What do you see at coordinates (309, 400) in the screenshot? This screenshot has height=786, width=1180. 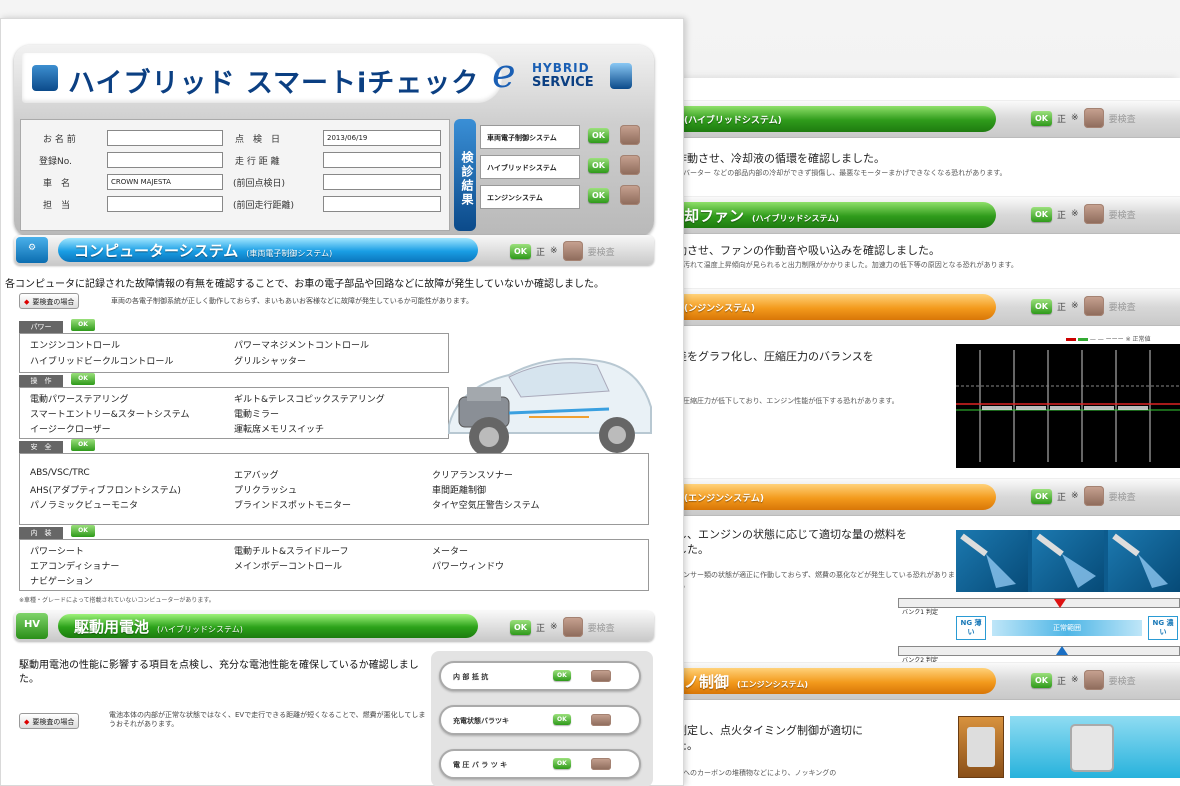 I see `category-item: ギルト&テレスコピックステアリング` at bounding box center [309, 400].